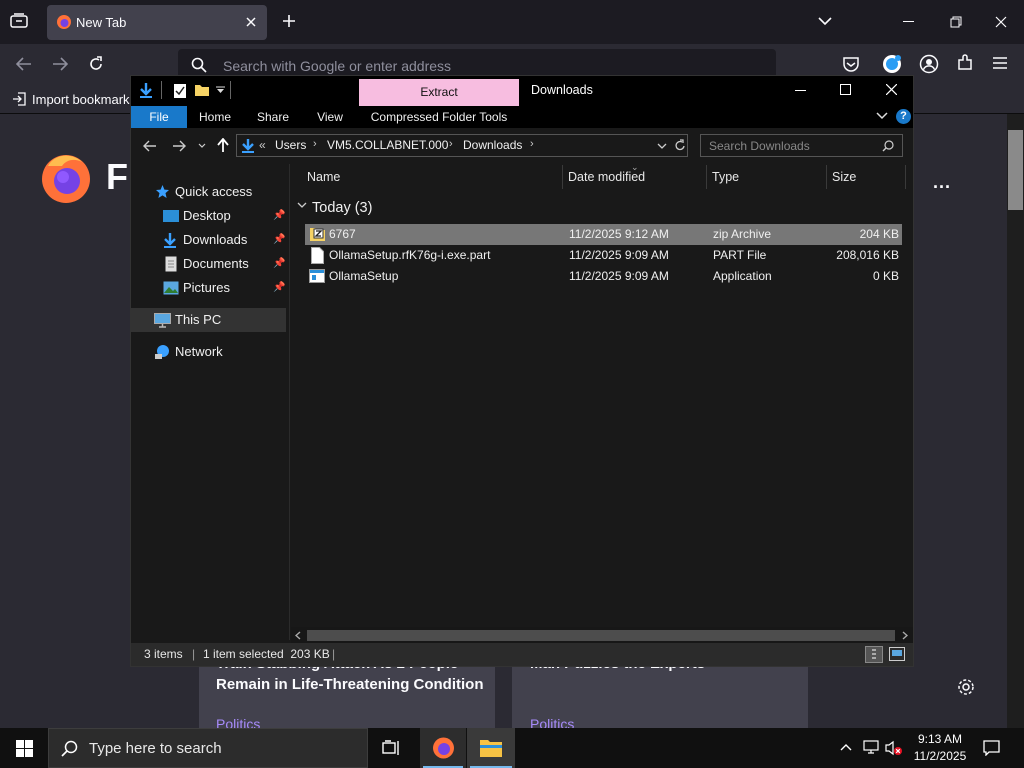 This screenshot has width=1024, height=768. I want to click on nav-label: Desktop, so click(207, 215).